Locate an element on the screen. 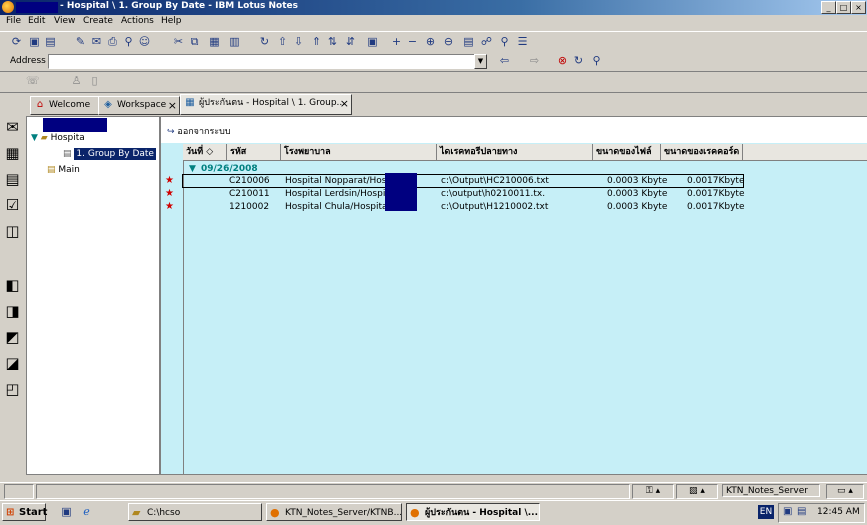 The image size is (867, 525). binoculars-icon: ☍ is located at coordinates (486, 41).